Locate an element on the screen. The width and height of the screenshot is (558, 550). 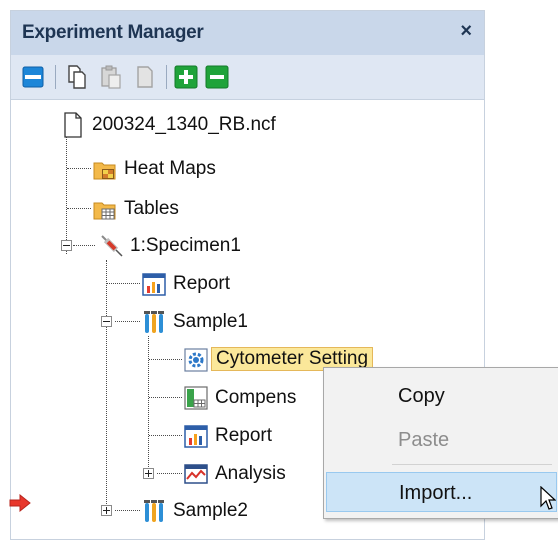
tree-node-label: Tables is located at coordinates (151, 208).